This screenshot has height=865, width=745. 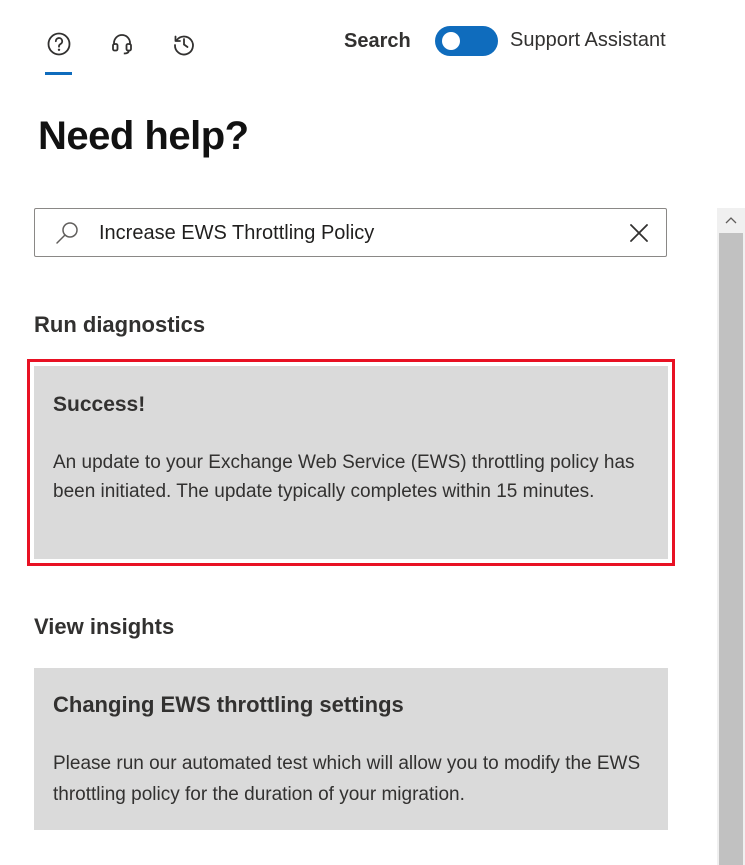 I want to click on run-diagnostics-heading: Run diagnostics, so click(x=120, y=324).